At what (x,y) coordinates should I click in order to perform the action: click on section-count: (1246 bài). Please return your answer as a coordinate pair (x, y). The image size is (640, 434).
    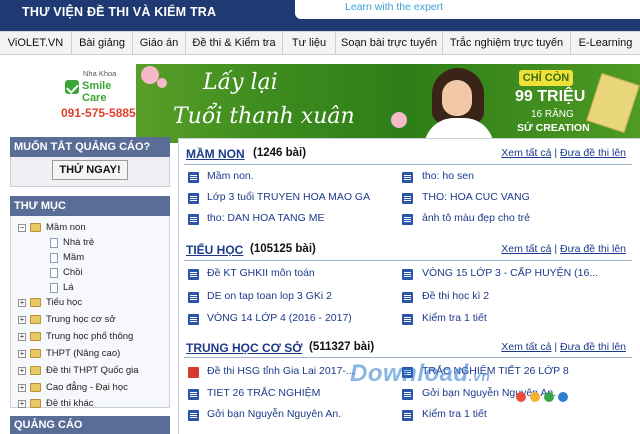
    Looking at the image, I should click on (280, 153).